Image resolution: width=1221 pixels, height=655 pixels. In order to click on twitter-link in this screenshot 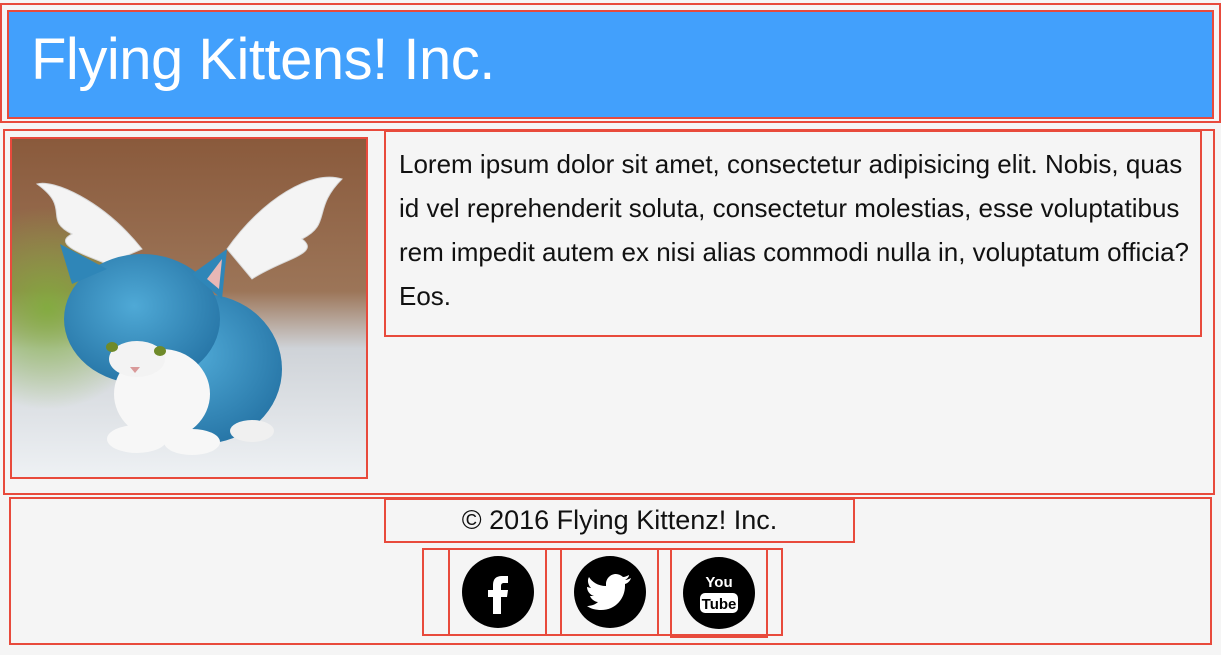, I will do `click(609, 592)`.